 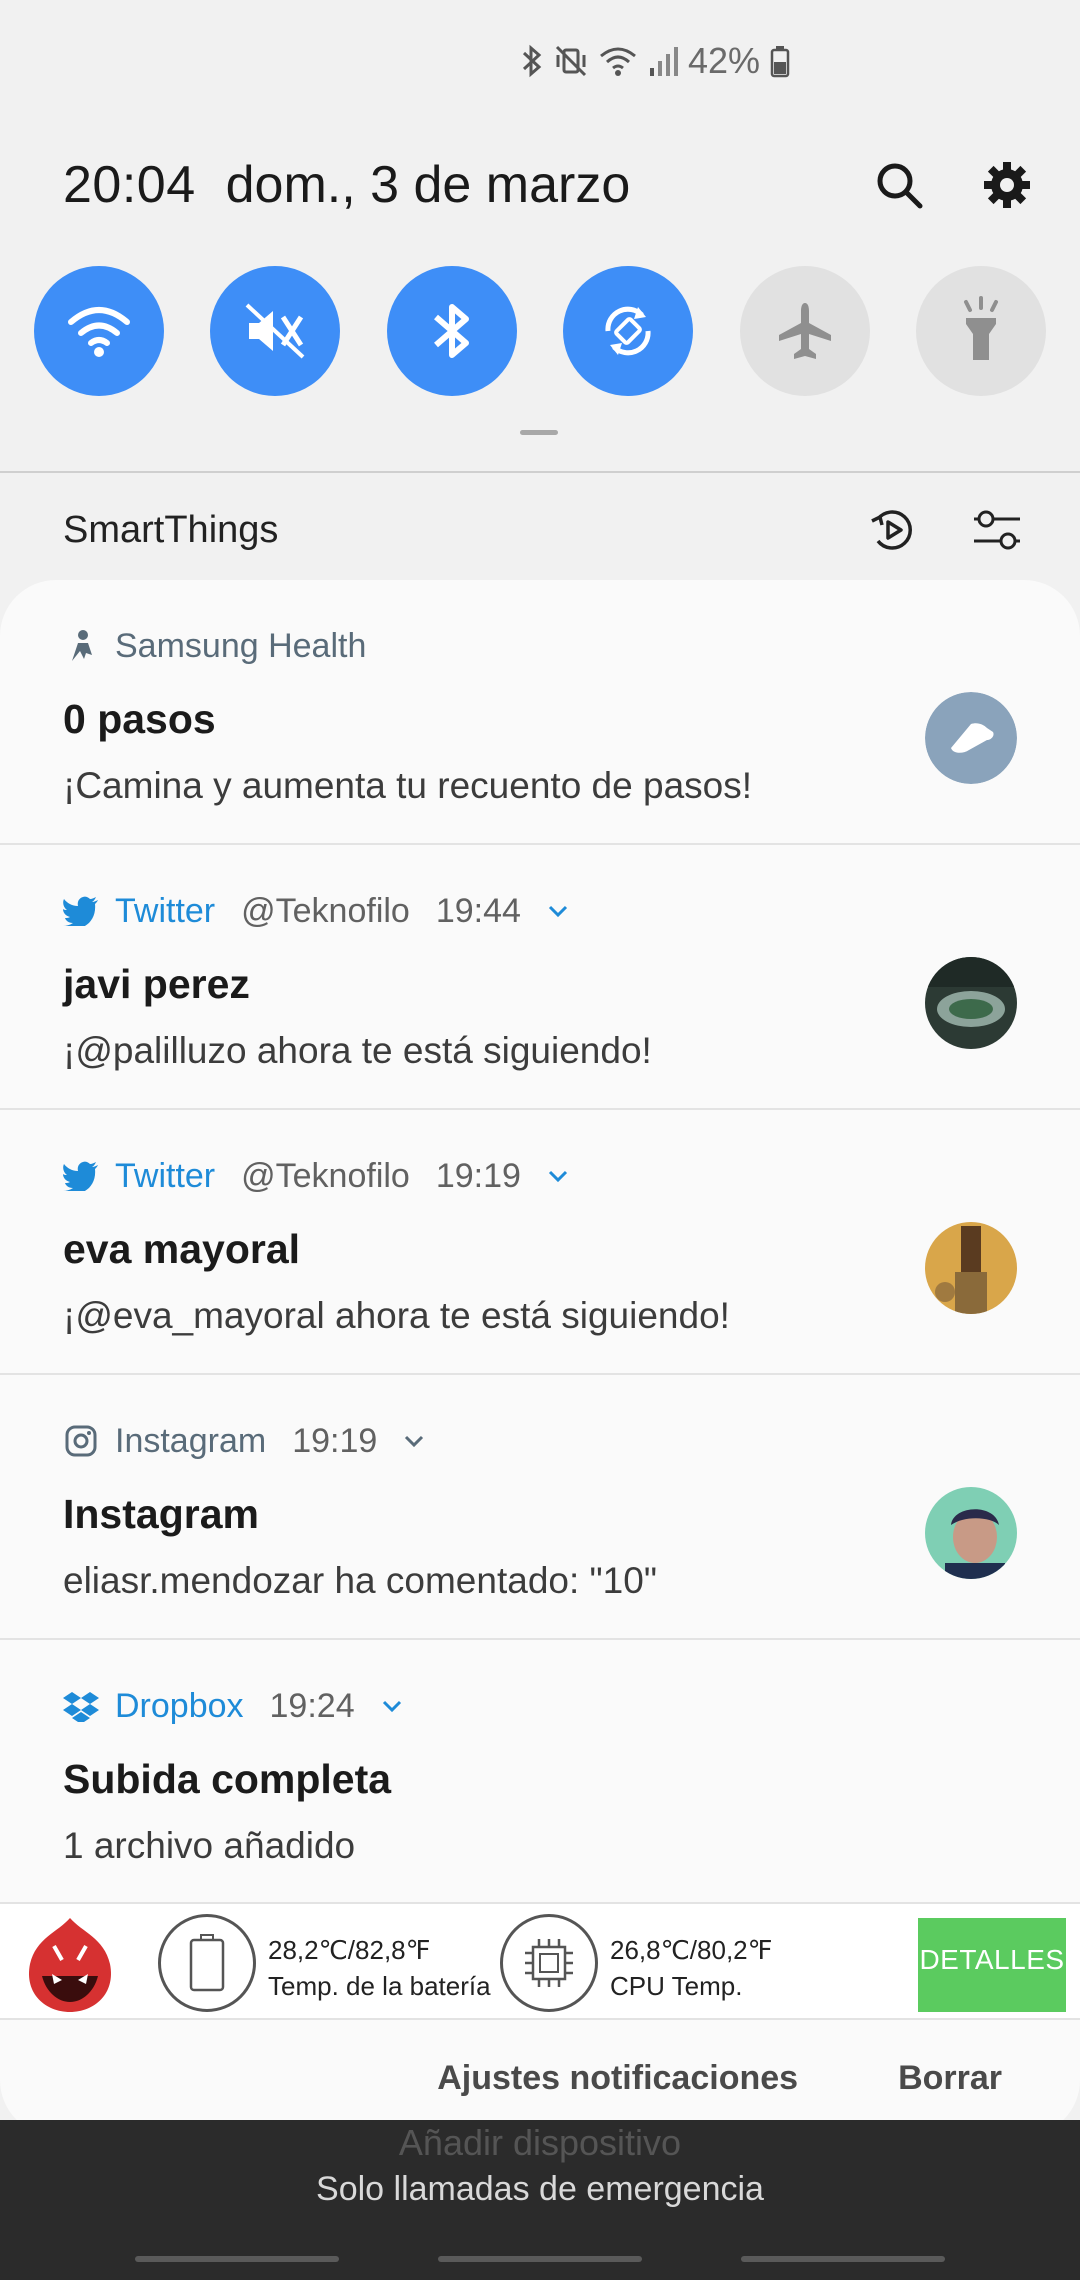 I want to click on battery-outline-icon, so click(x=207, y=1963).